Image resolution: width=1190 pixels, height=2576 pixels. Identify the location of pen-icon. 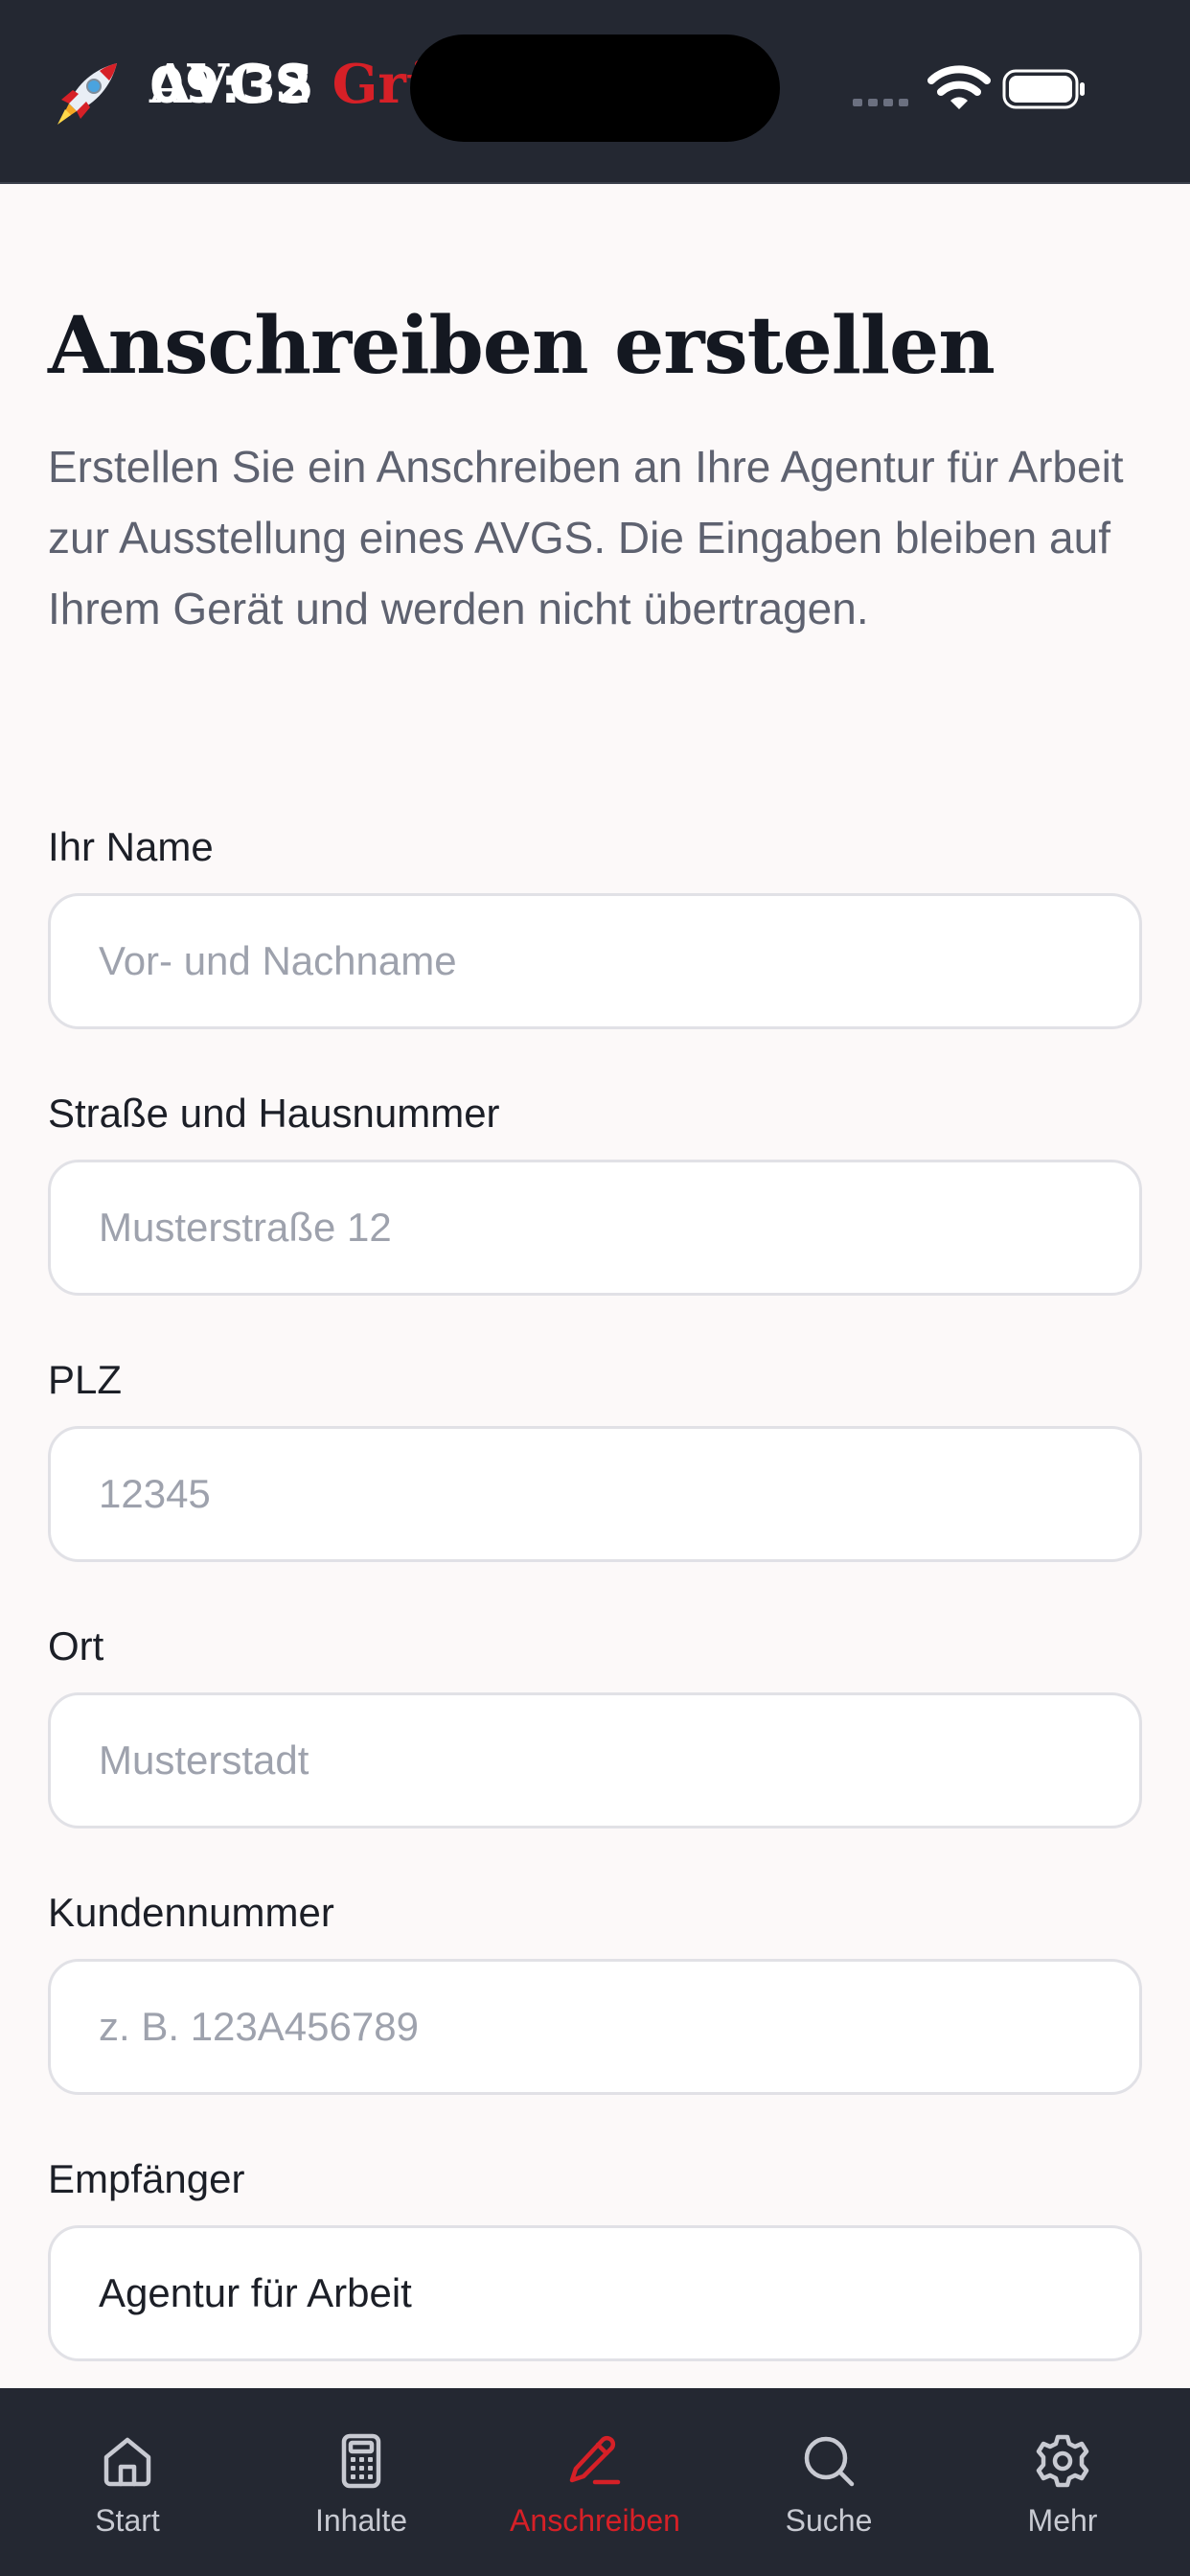
(595, 2460).